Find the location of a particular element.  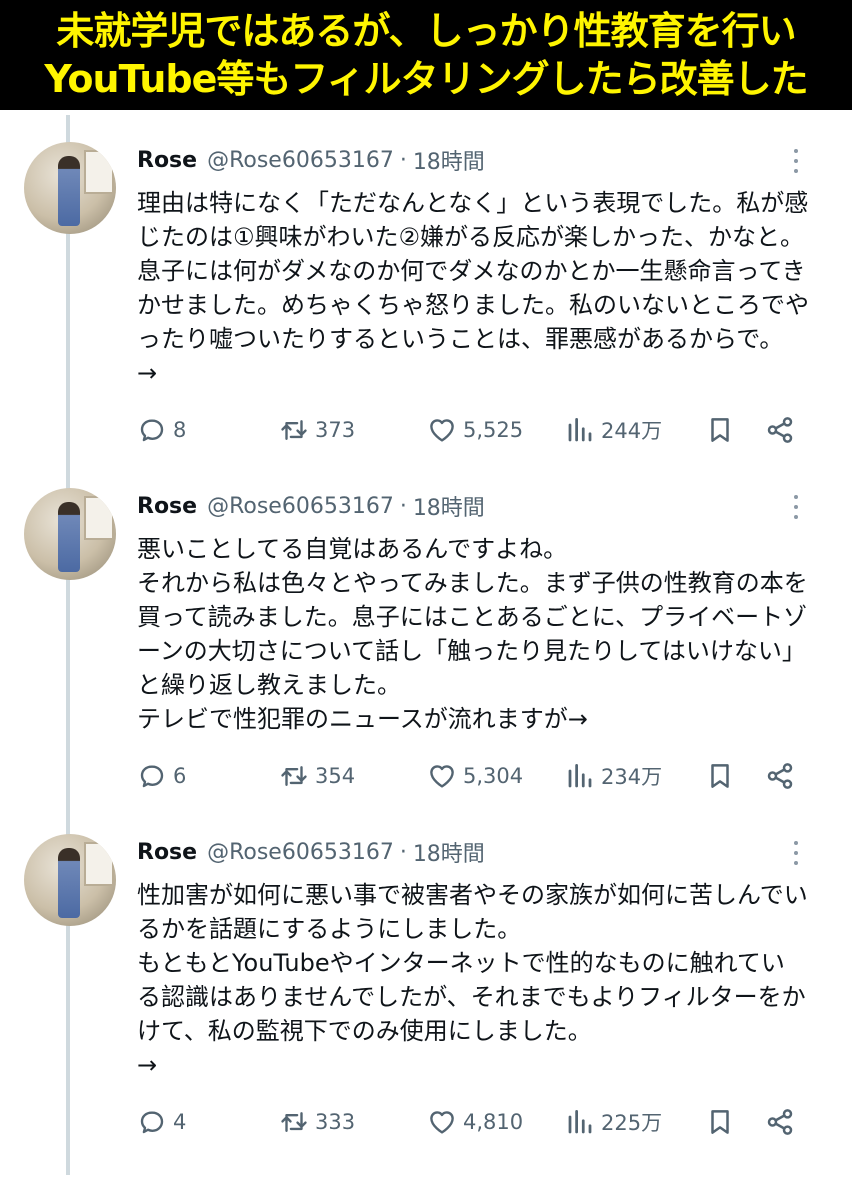

reply-button: 8 is located at coordinates (161, 430).